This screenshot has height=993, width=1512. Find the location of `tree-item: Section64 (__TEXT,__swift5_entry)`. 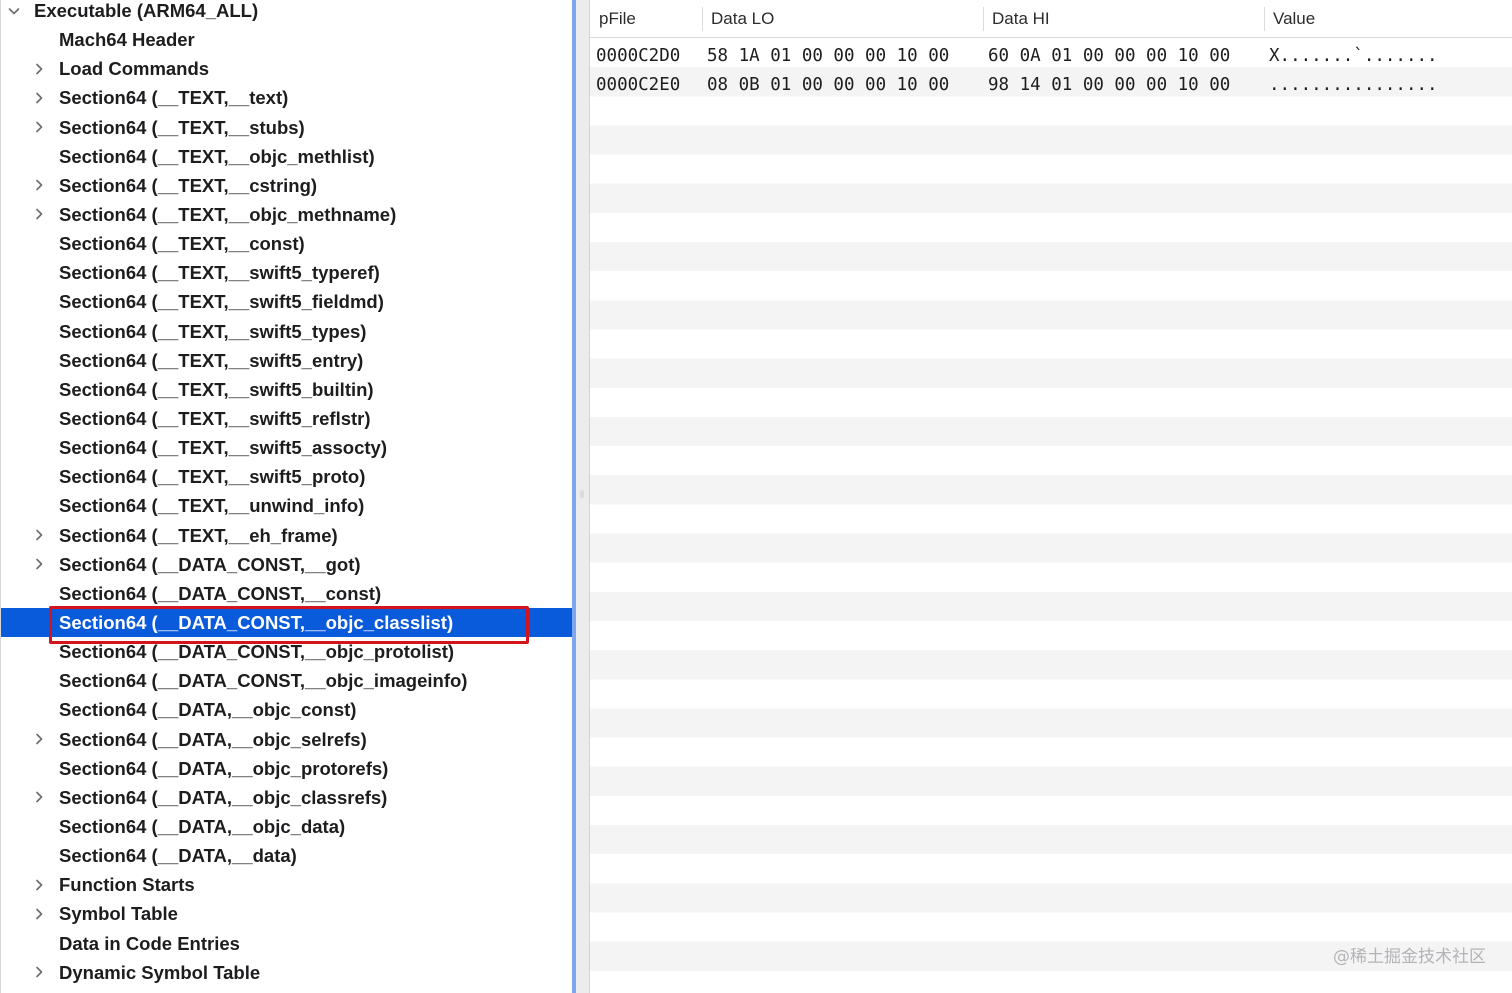

tree-item: Section64 (__TEXT,__swift5_entry) is located at coordinates (286, 360).